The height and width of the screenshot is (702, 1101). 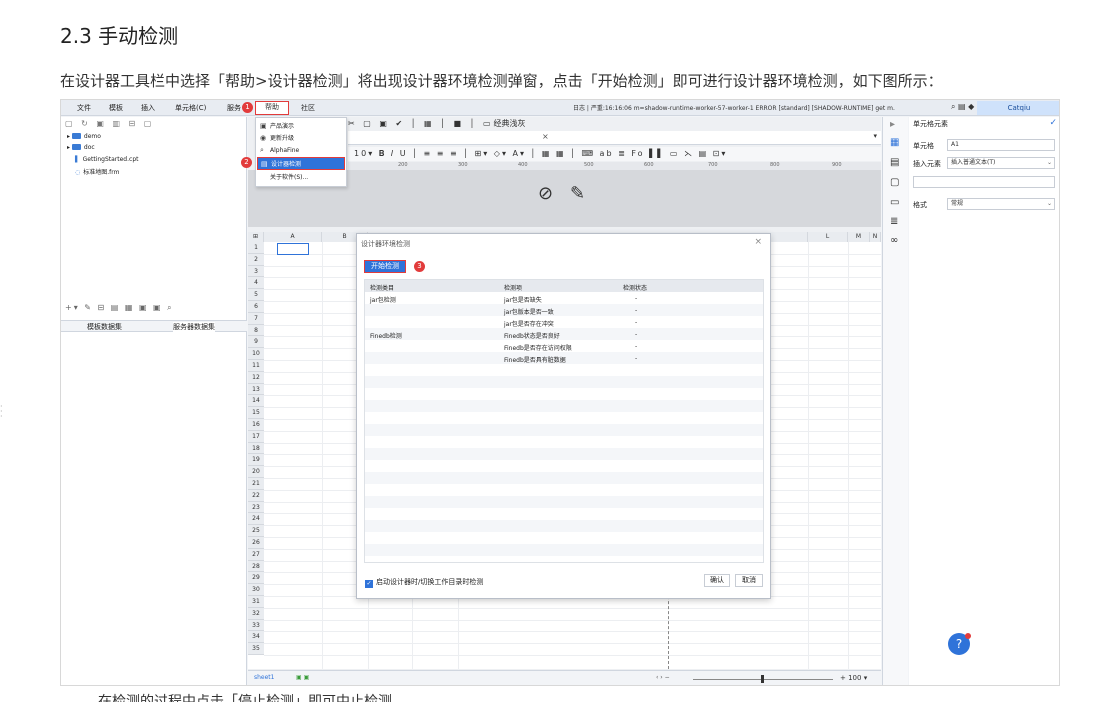 I want to click on sheet-tab: sheet1, so click(x=264, y=677).